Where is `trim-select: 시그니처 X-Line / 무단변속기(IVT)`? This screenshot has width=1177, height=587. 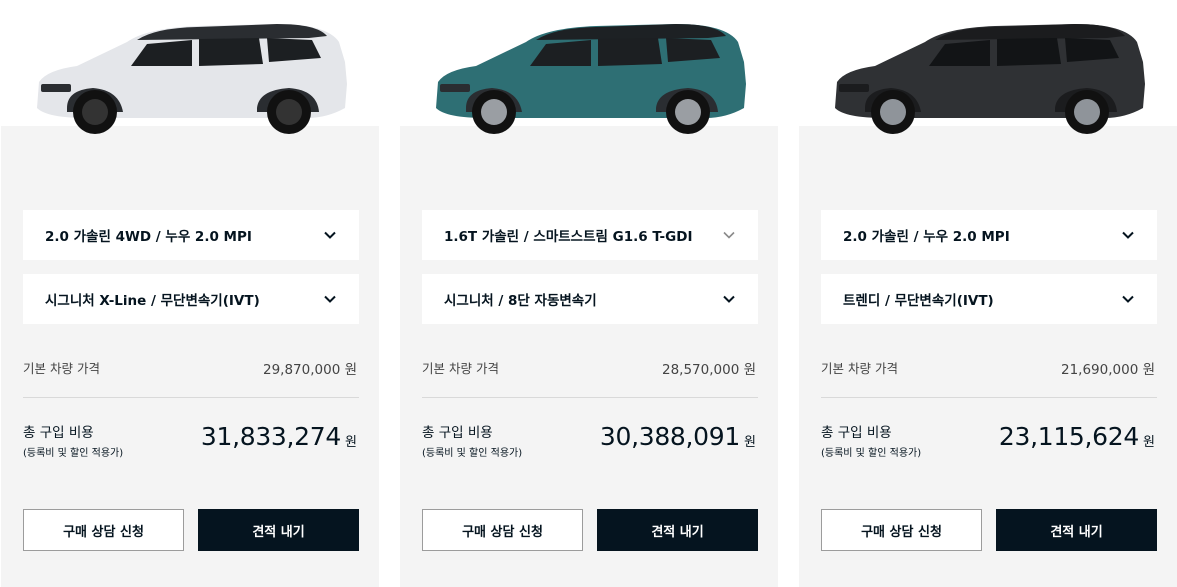 trim-select: 시그니처 X-Line / 무단변속기(IVT) is located at coordinates (191, 299).